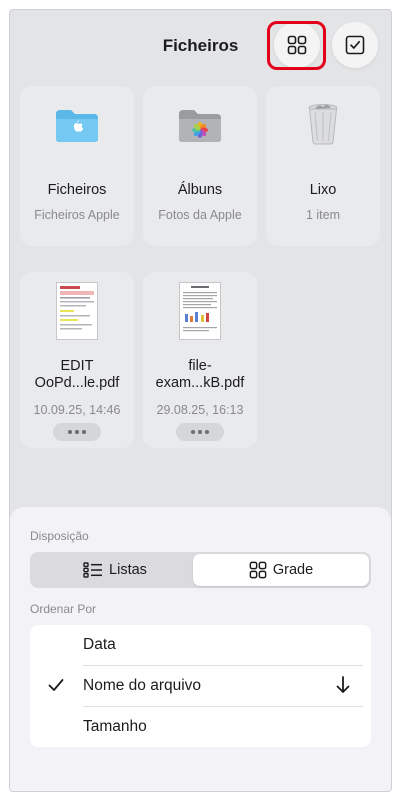 The width and height of the screenshot is (401, 801). I want to click on tile-name: Ficheiros, so click(77, 190).